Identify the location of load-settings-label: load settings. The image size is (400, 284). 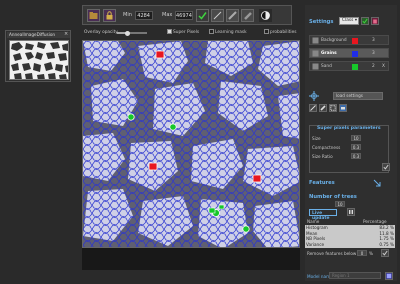
(349, 95).